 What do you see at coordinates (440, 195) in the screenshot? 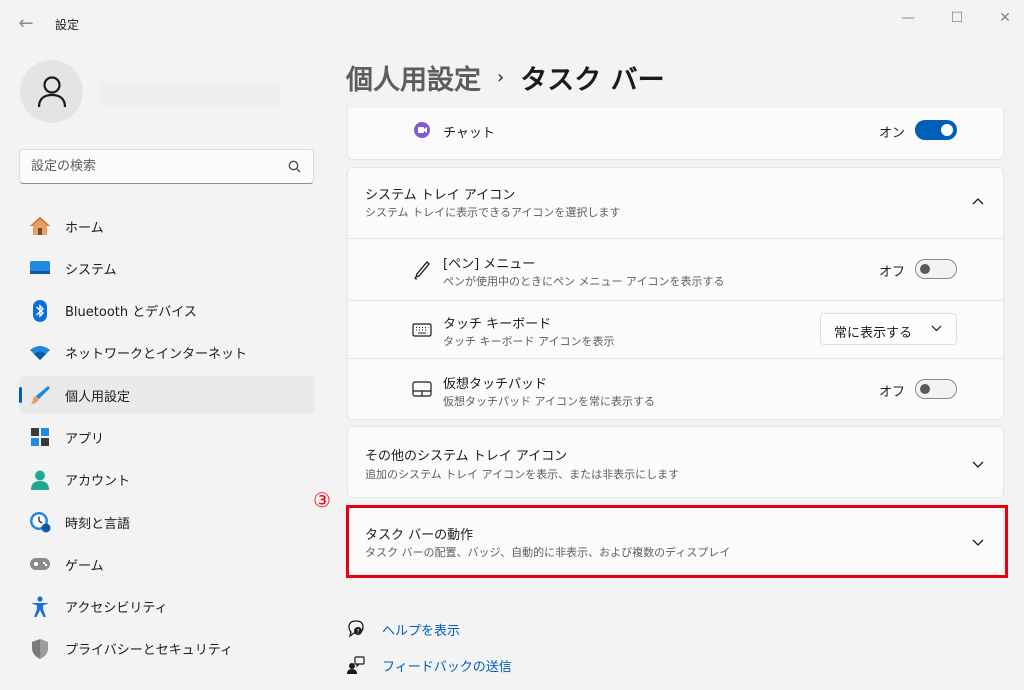
I see `system-tray-title: システム トレイ アイコン` at bounding box center [440, 195].